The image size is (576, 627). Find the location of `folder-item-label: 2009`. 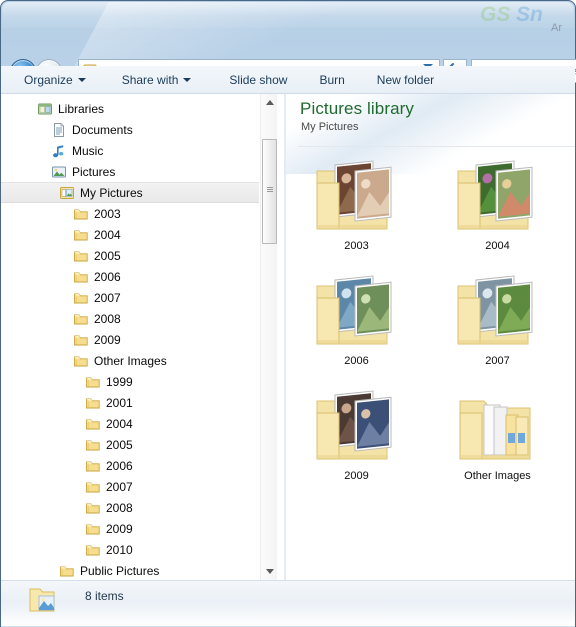

folder-item-label: 2009 is located at coordinates (356, 476).